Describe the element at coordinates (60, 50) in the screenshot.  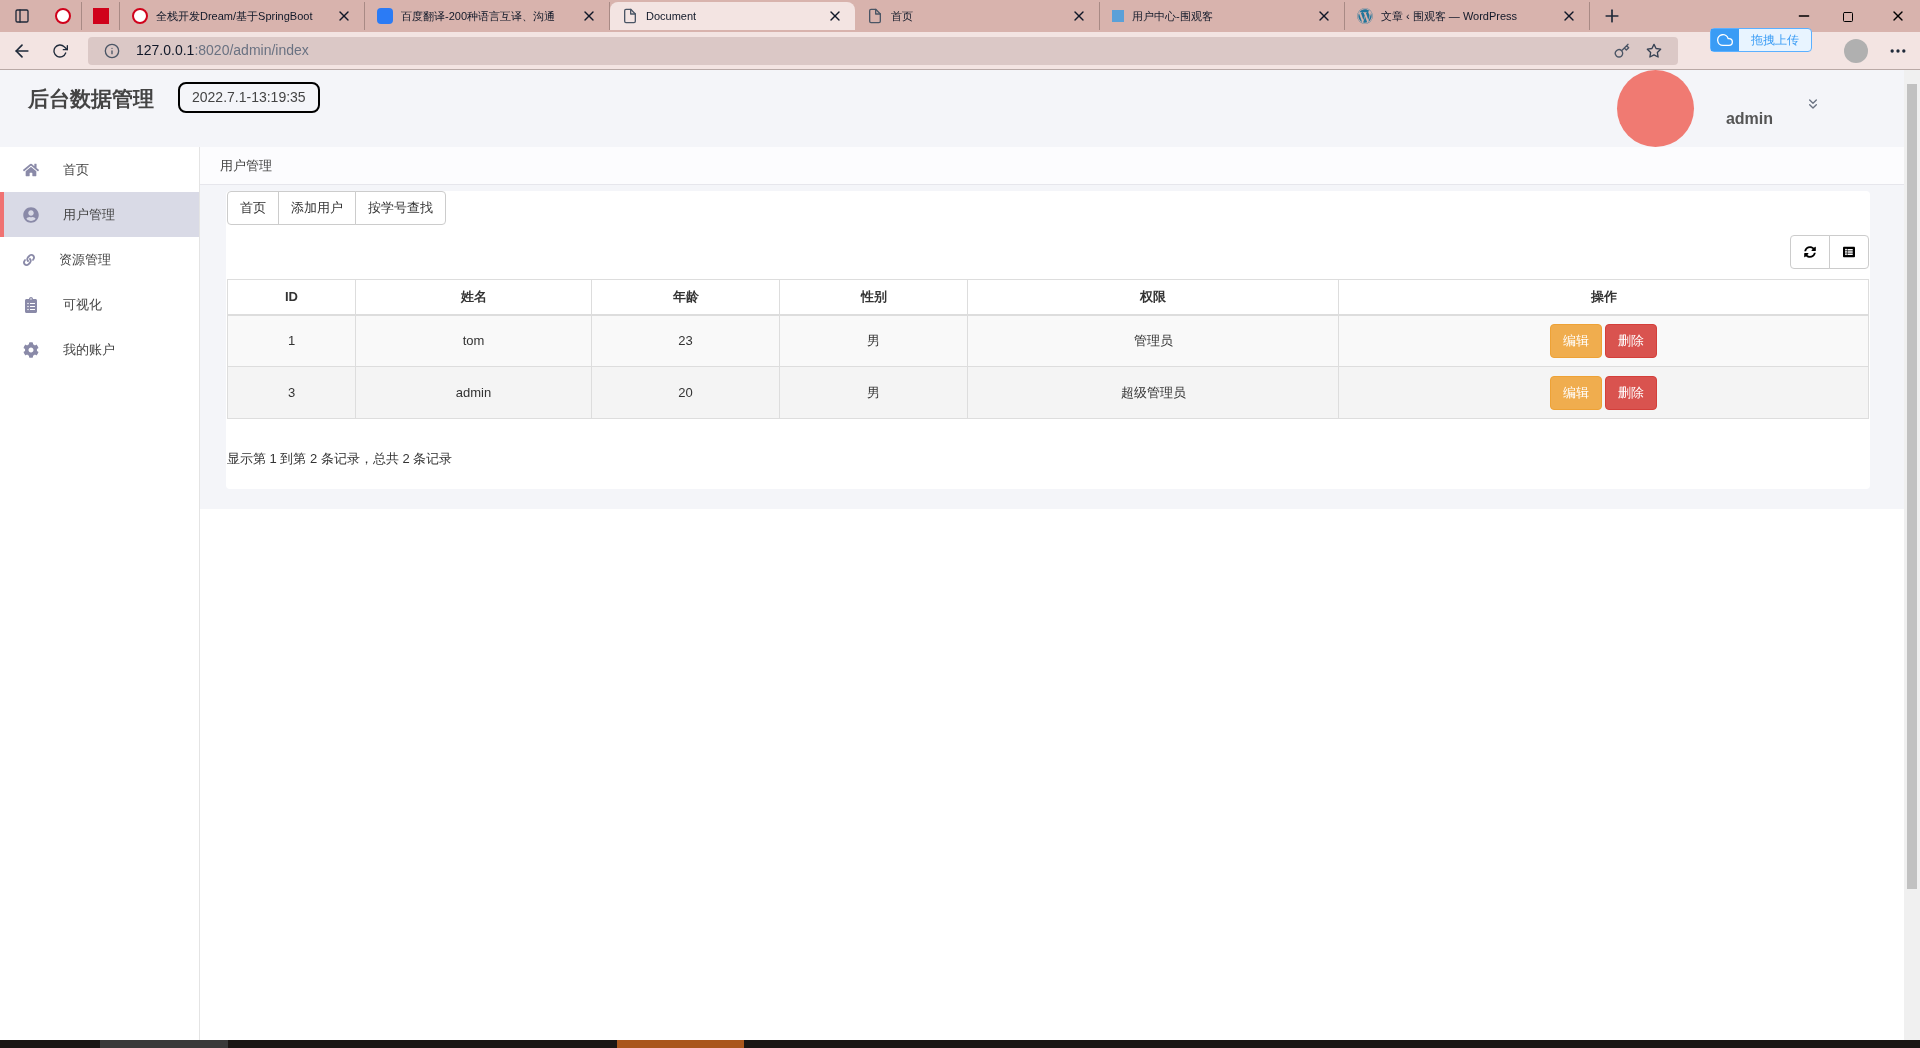
I see `reload-icon` at that location.